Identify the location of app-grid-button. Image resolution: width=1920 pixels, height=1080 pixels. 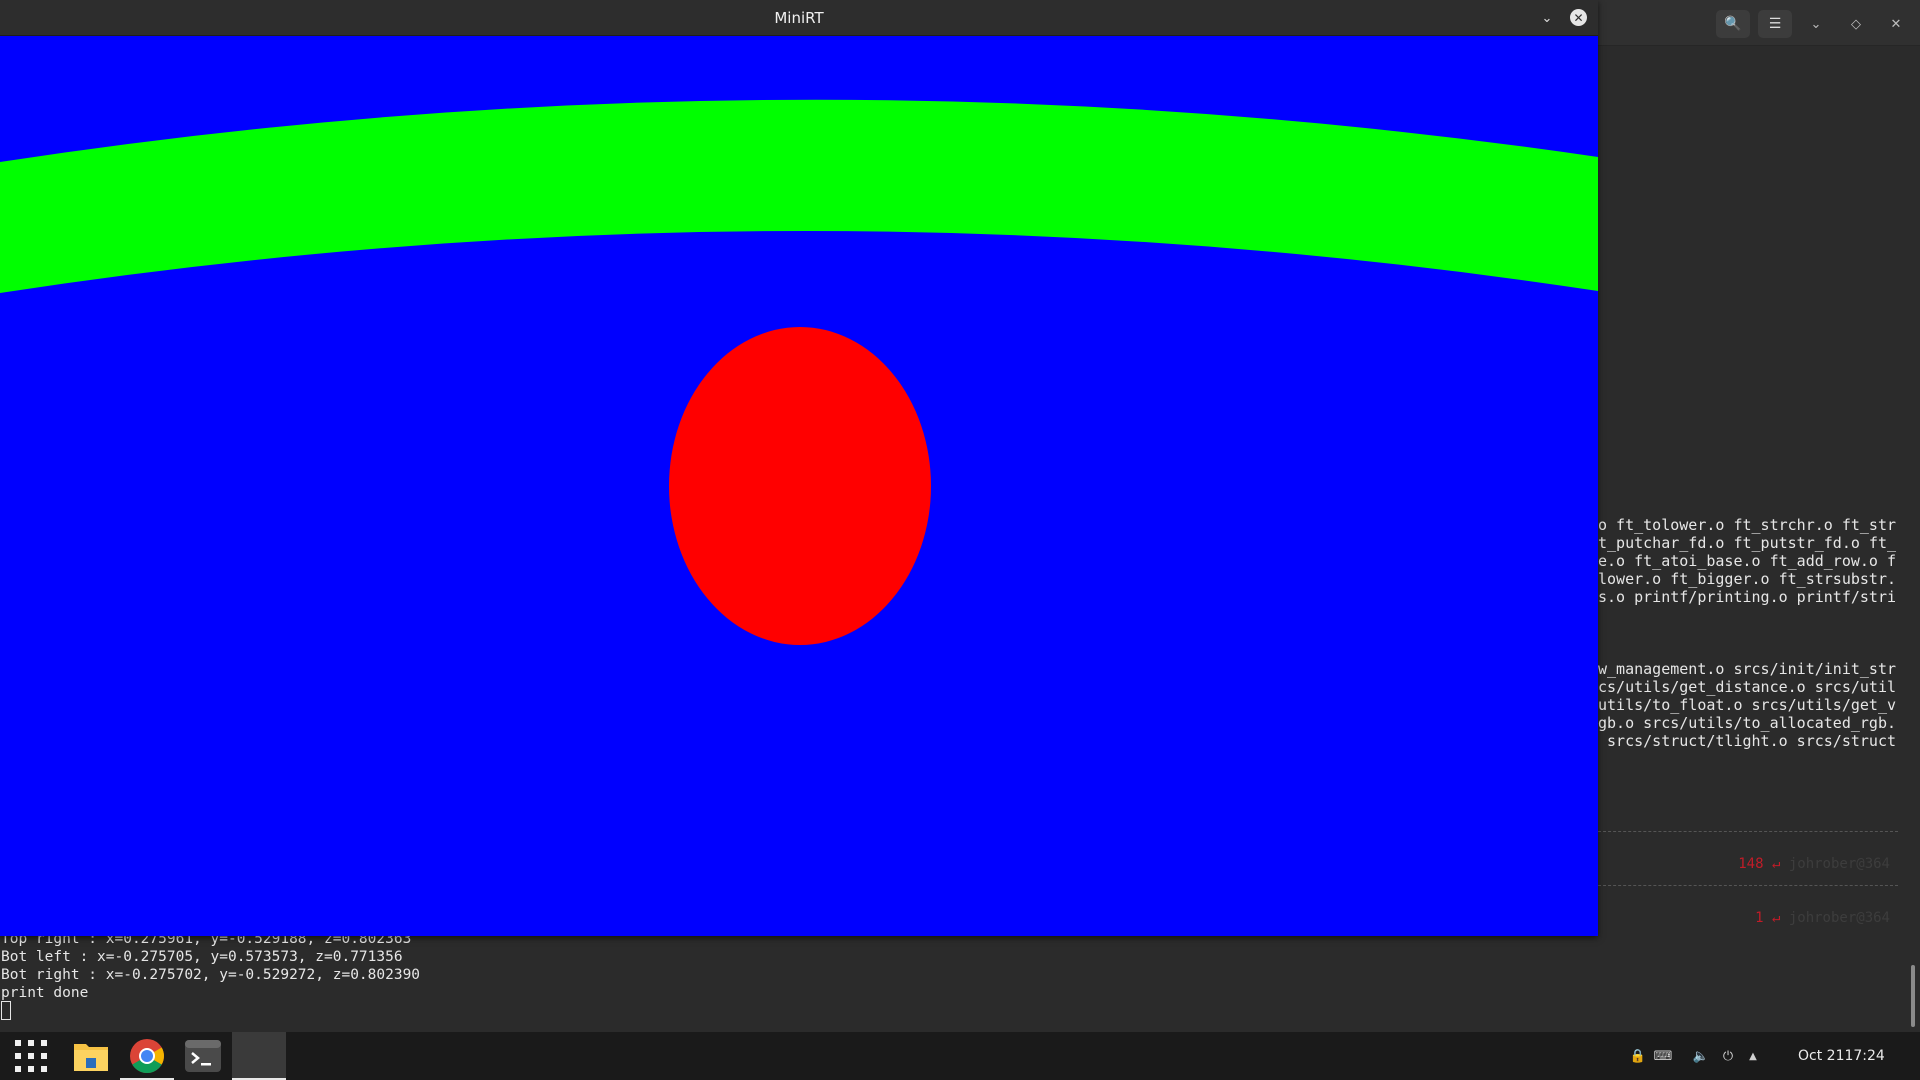
(31, 1056).